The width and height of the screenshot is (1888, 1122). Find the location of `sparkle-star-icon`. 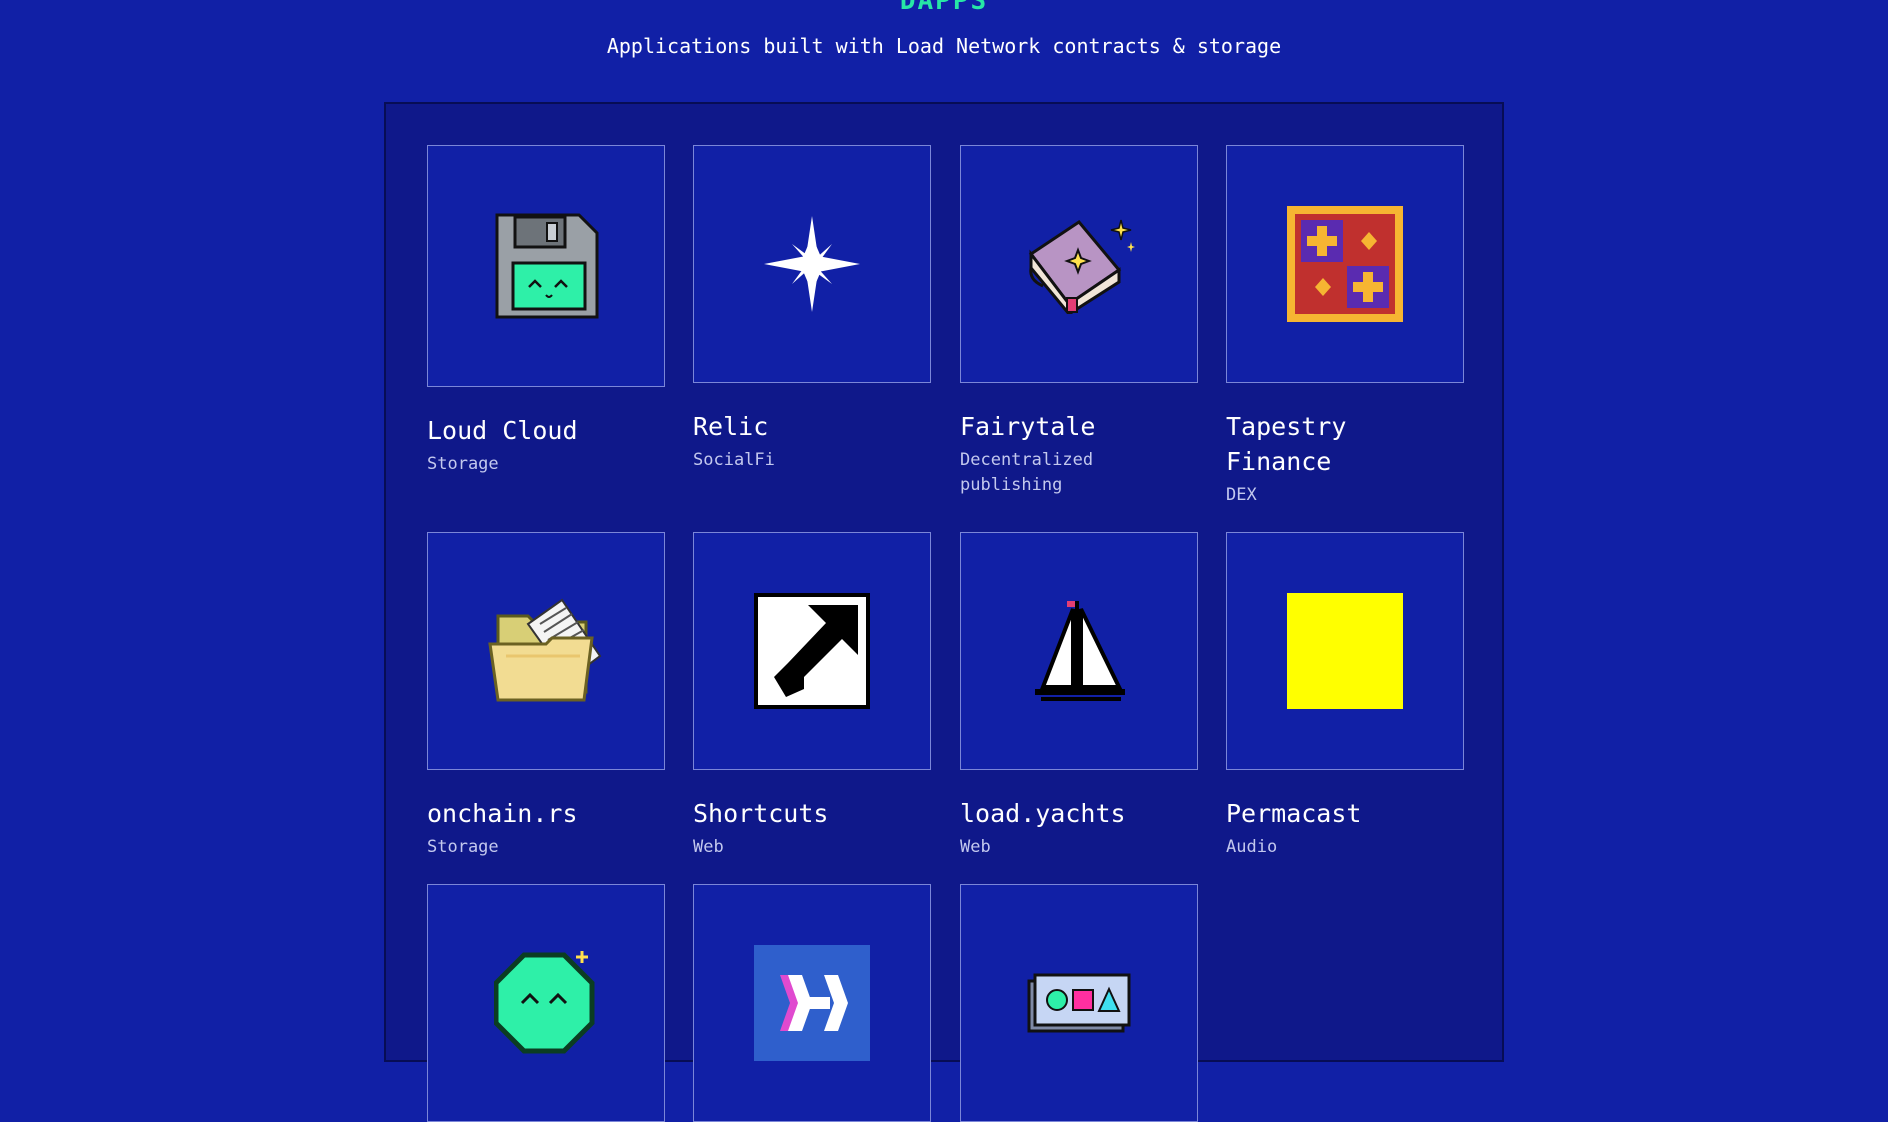

sparkle-star-icon is located at coordinates (812, 264).